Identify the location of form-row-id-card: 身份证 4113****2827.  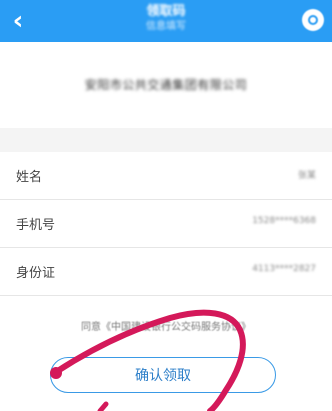
(166, 272).